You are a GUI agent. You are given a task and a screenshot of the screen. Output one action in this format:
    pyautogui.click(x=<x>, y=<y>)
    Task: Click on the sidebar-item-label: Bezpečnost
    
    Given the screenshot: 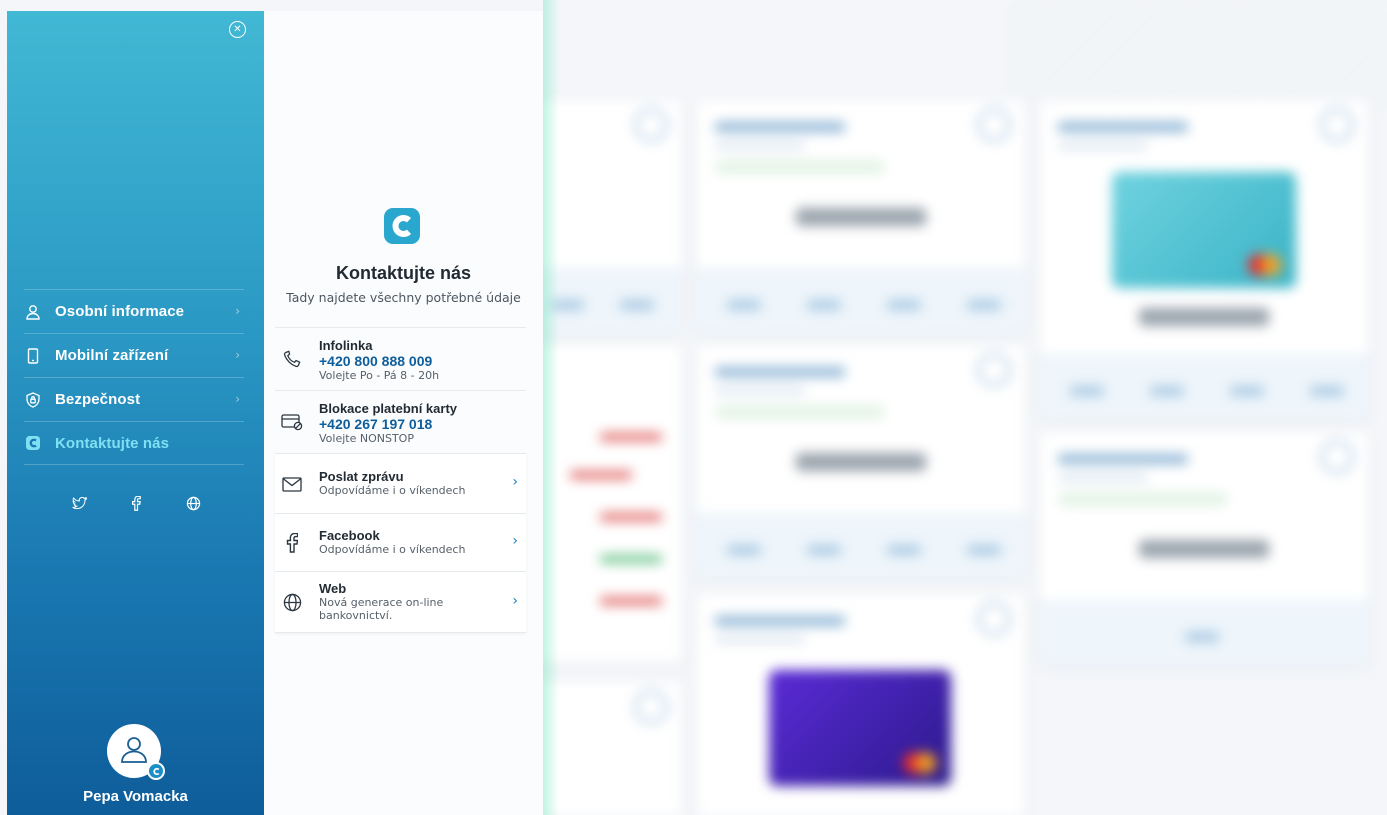 What is the action you would take?
    pyautogui.click(x=98, y=399)
    